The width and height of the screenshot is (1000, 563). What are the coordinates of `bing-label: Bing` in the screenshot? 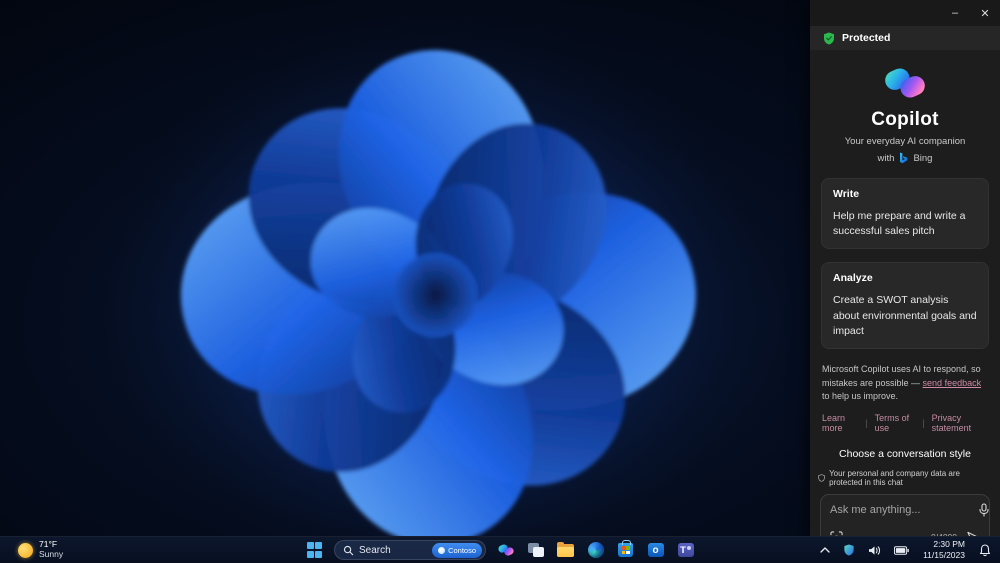 It's located at (923, 158).